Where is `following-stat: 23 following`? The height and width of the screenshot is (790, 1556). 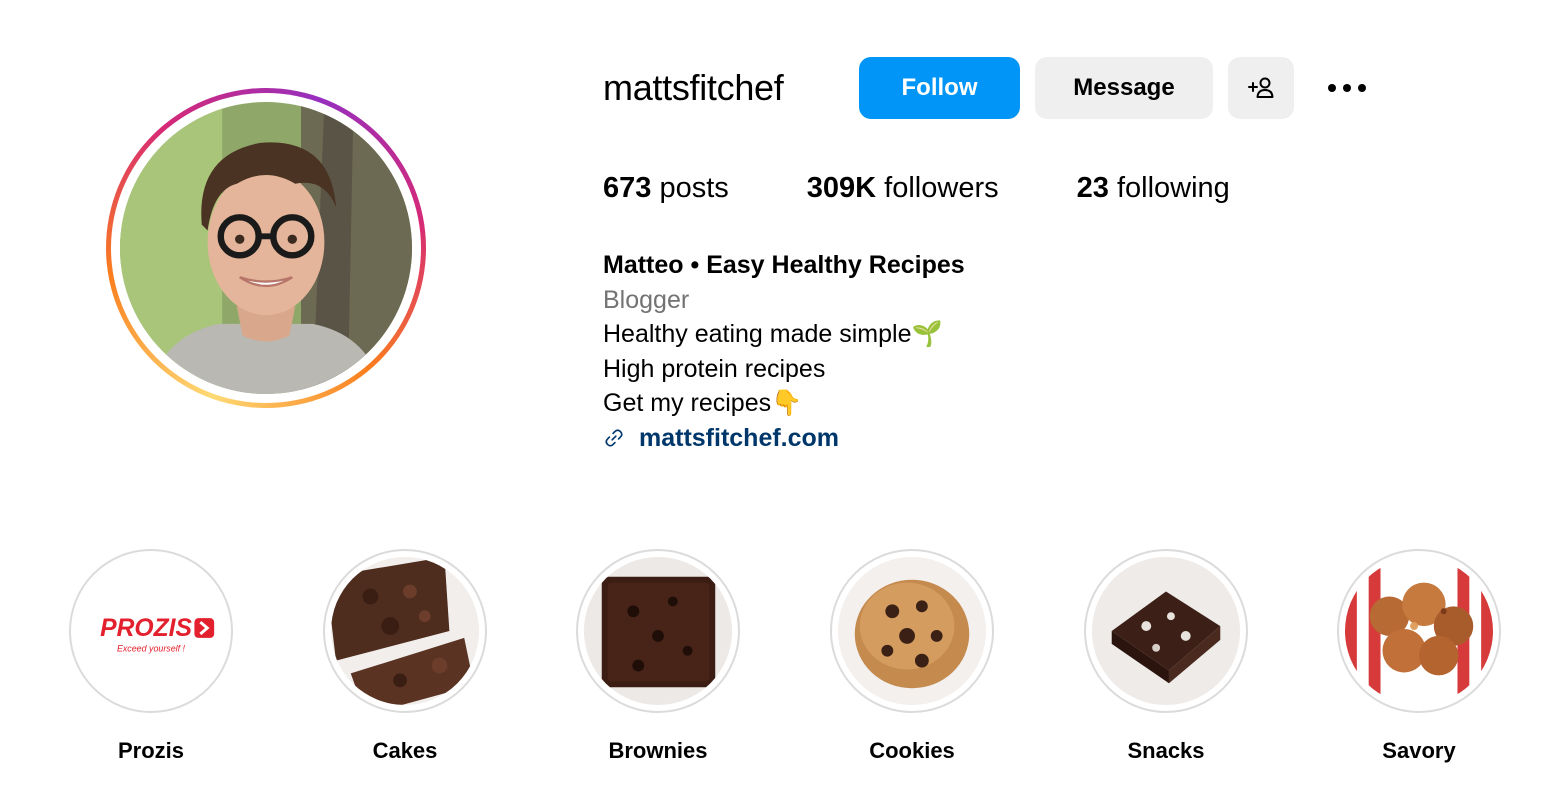 following-stat: 23 following is located at coordinates (1153, 188).